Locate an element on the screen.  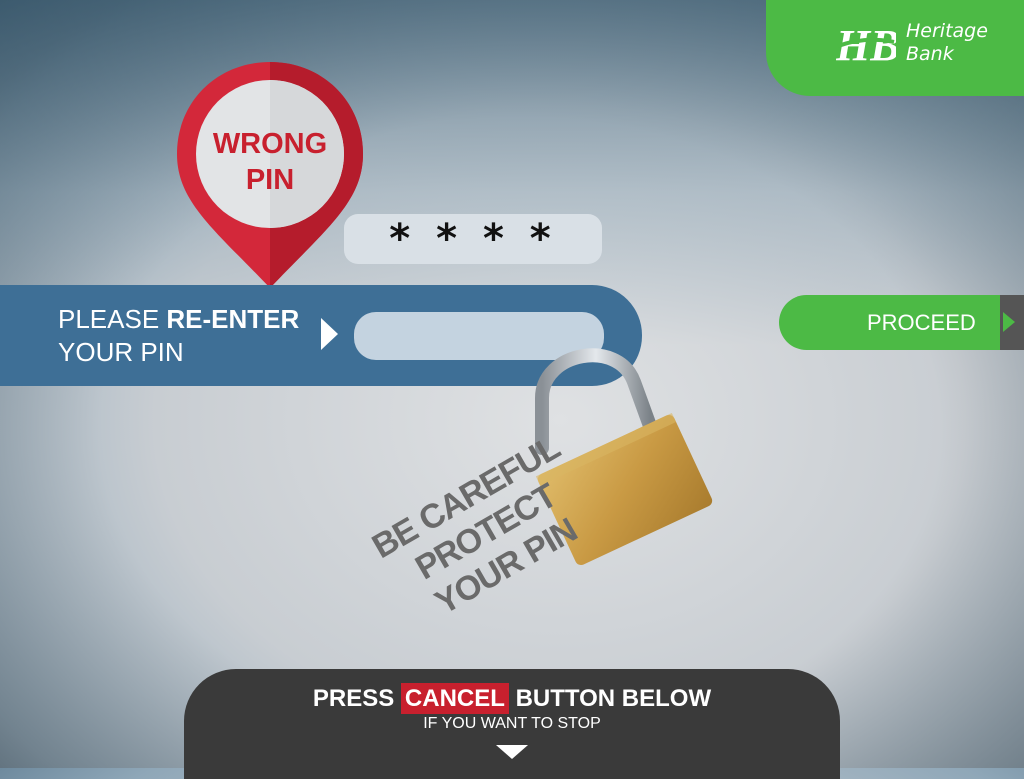
masked-pin-display: * * * * is located at coordinates (473, 239).